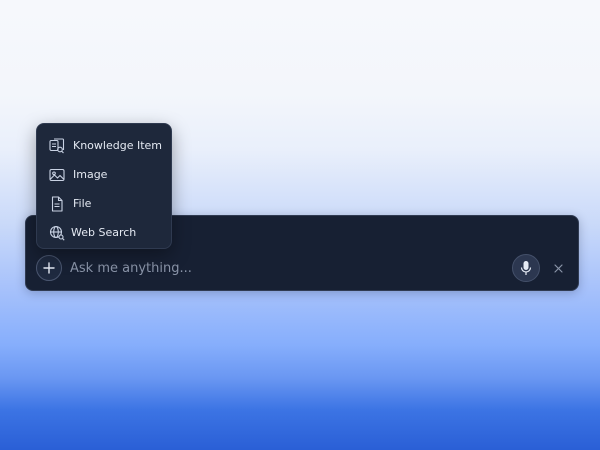 Image resolution: width=600 pixels, height=450 pixels. I want to click on menu-item-label: Image, so click(90, 174).